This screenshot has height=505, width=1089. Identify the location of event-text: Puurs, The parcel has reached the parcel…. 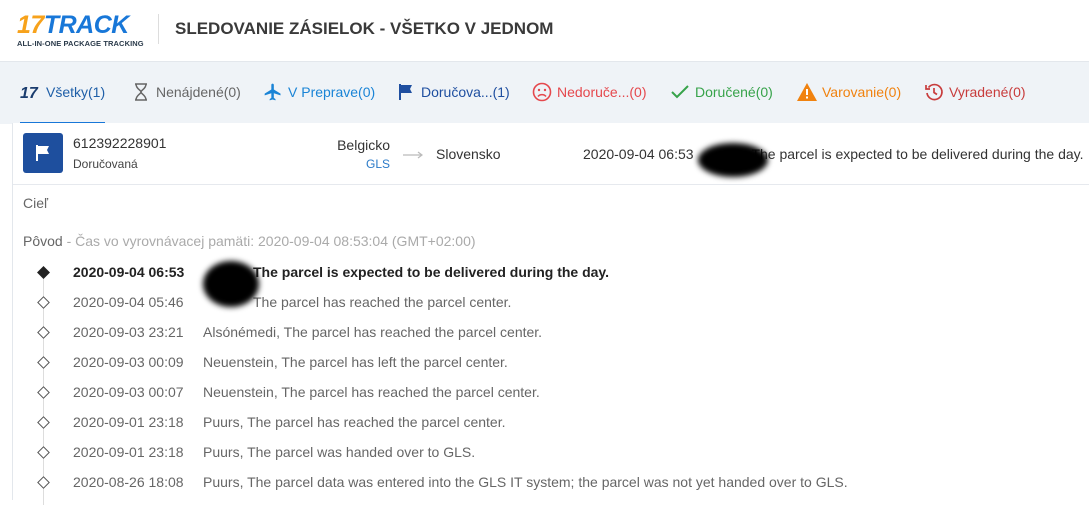
(354, 422).